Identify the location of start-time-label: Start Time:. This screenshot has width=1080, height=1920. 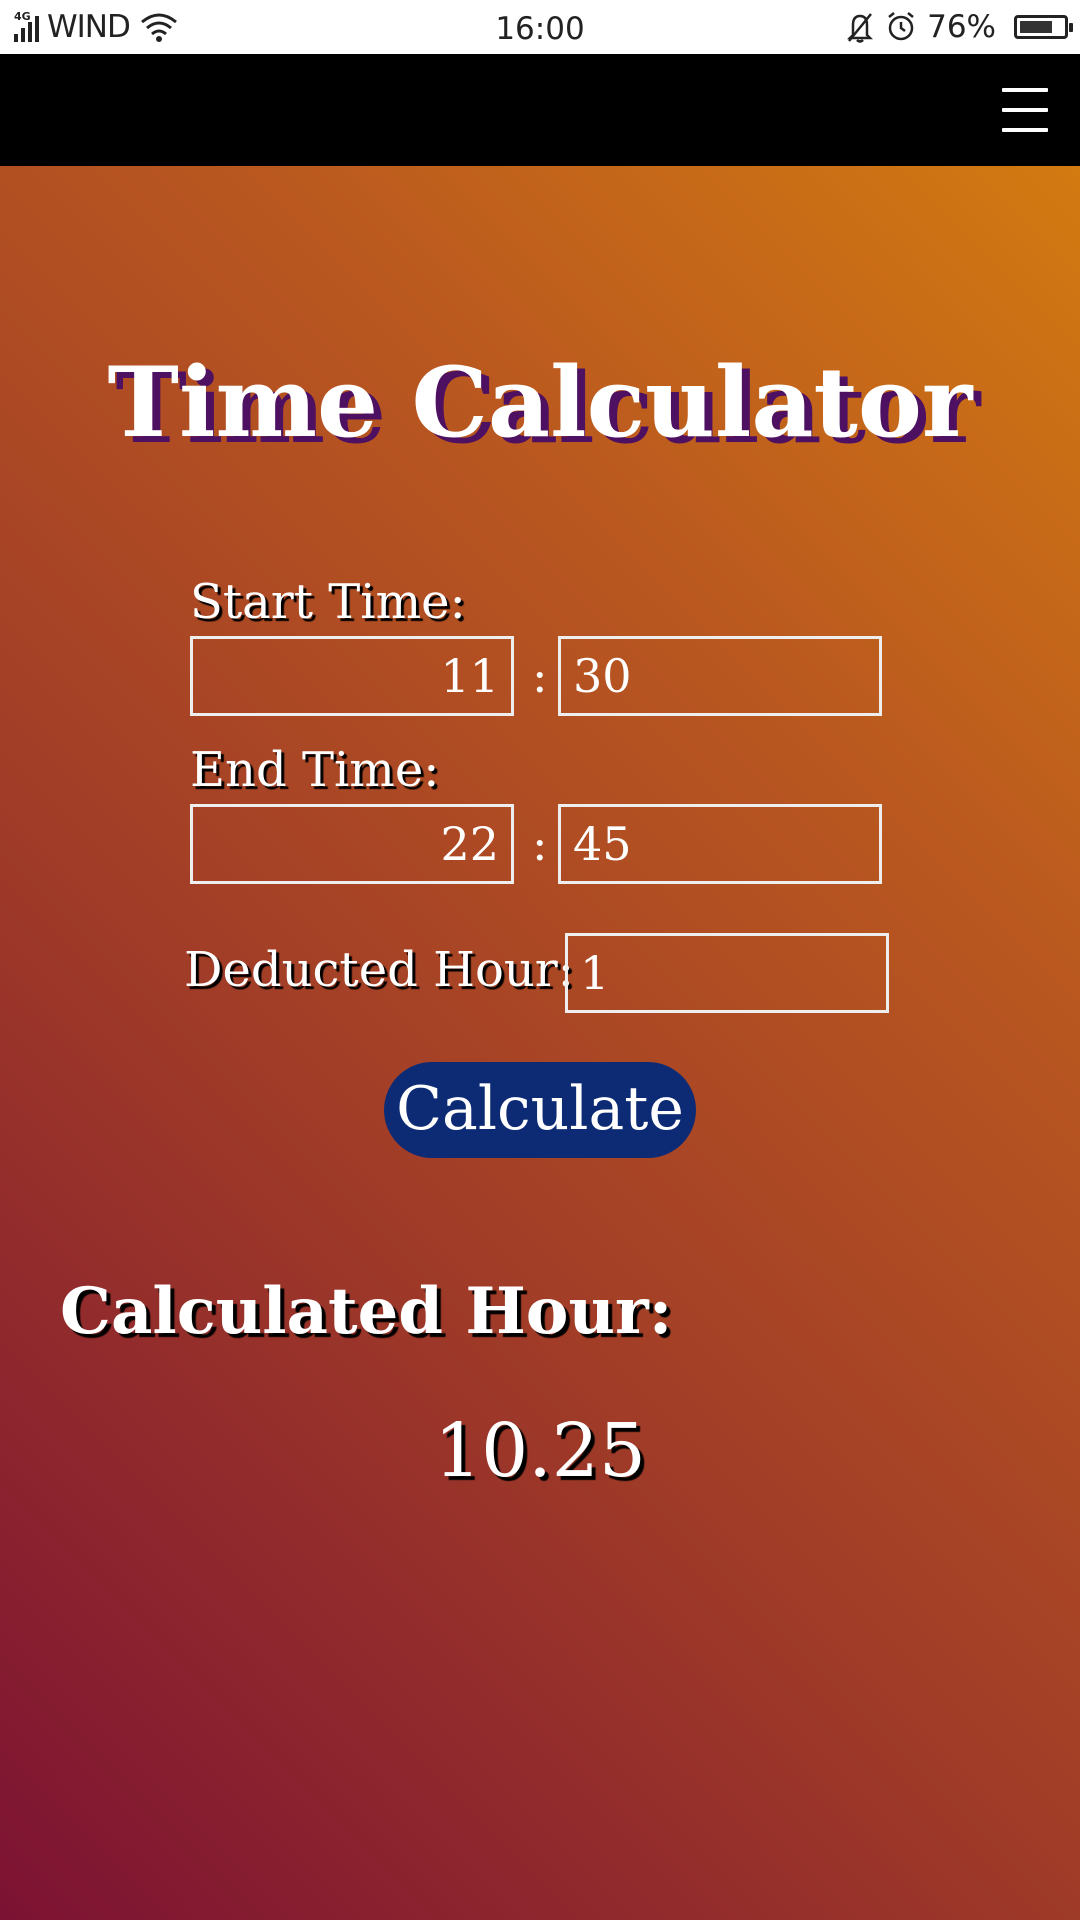
(328, 602).